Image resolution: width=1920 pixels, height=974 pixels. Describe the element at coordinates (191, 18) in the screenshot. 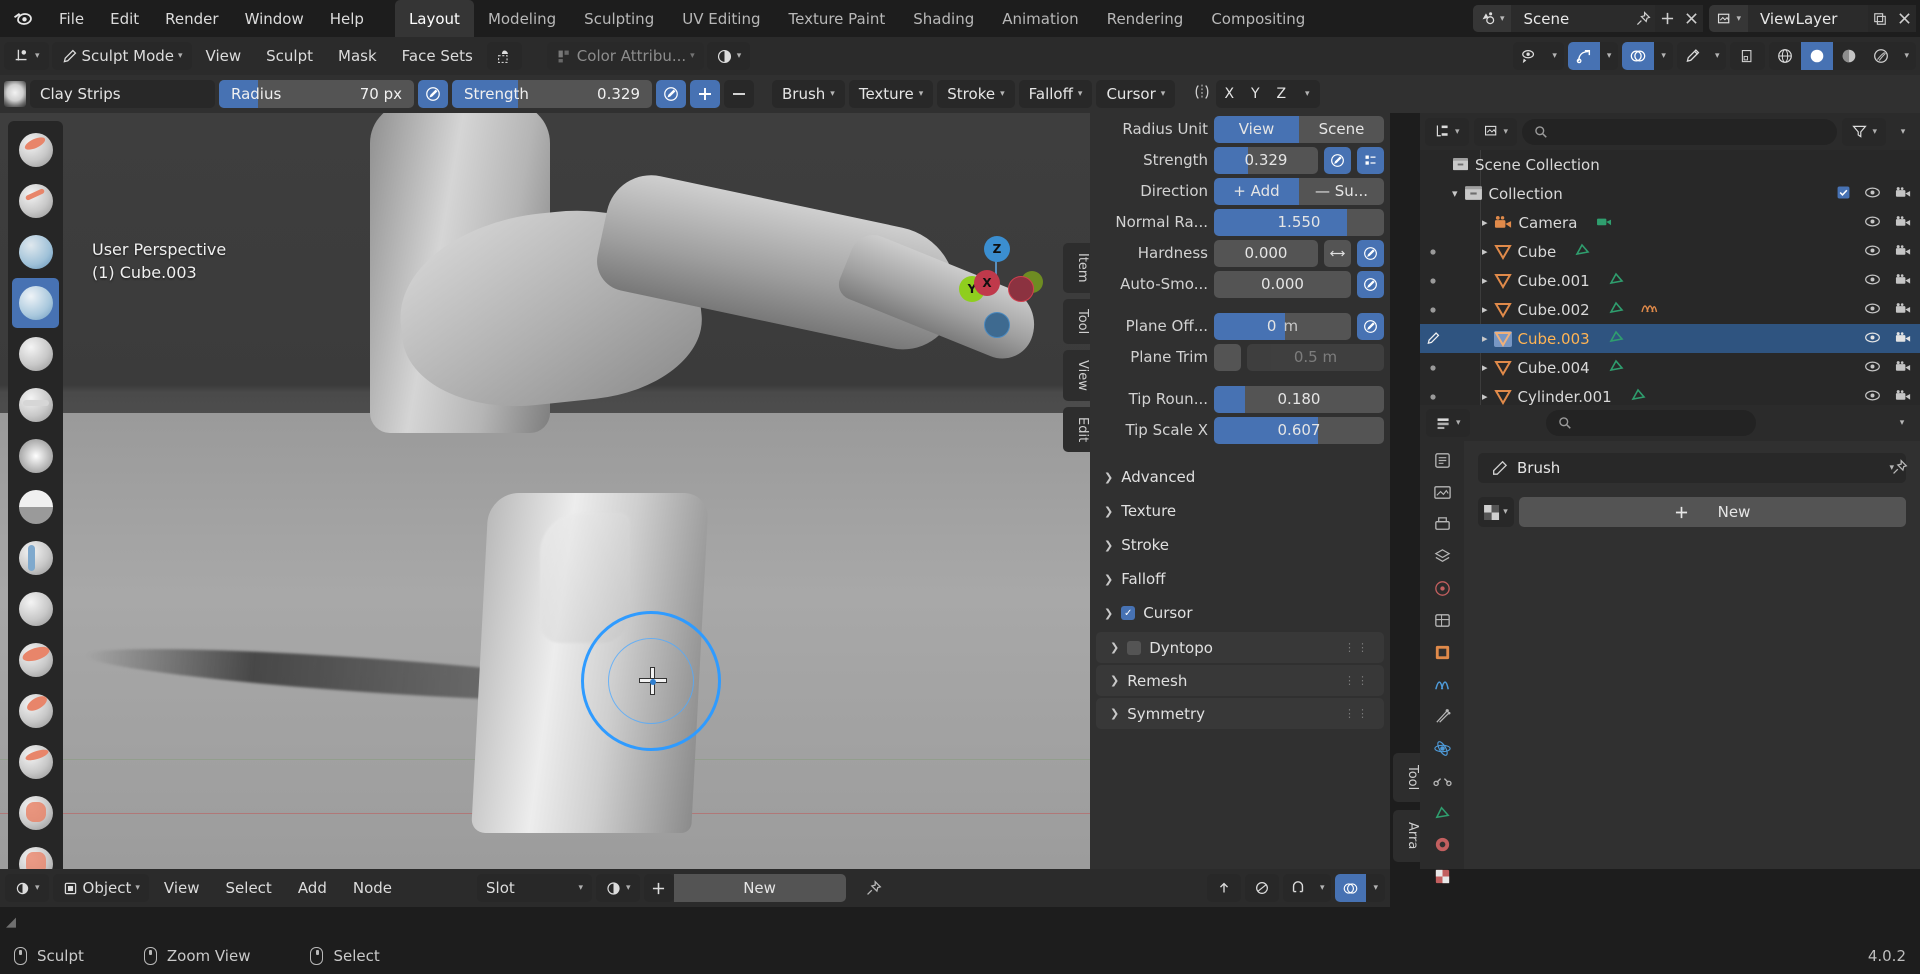

I see `menu-render: Render` at that location.